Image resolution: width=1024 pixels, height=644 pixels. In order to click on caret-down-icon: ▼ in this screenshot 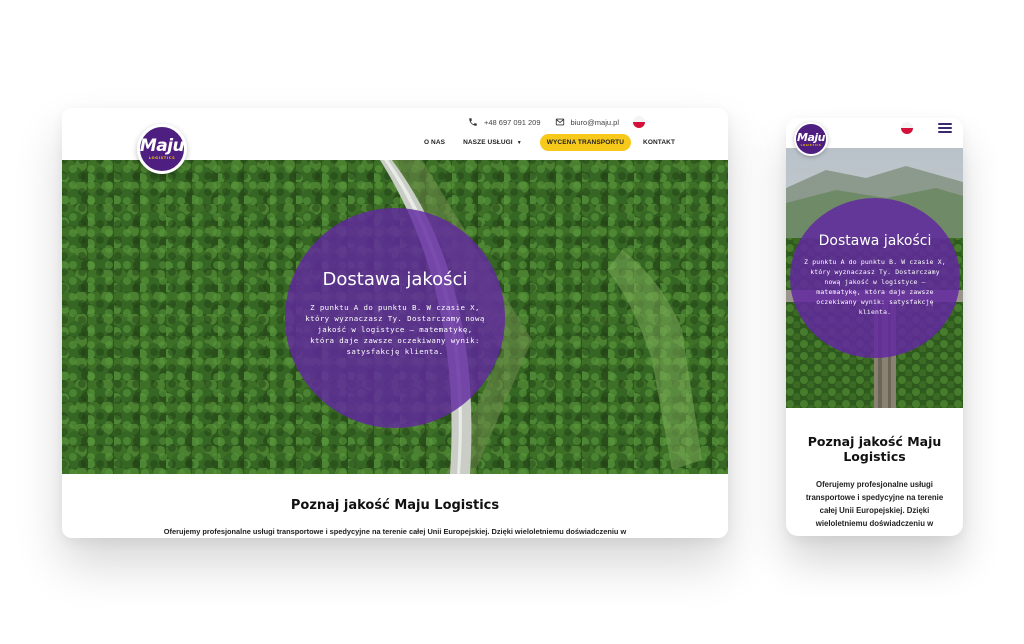, I will do `click(519, 142)`.